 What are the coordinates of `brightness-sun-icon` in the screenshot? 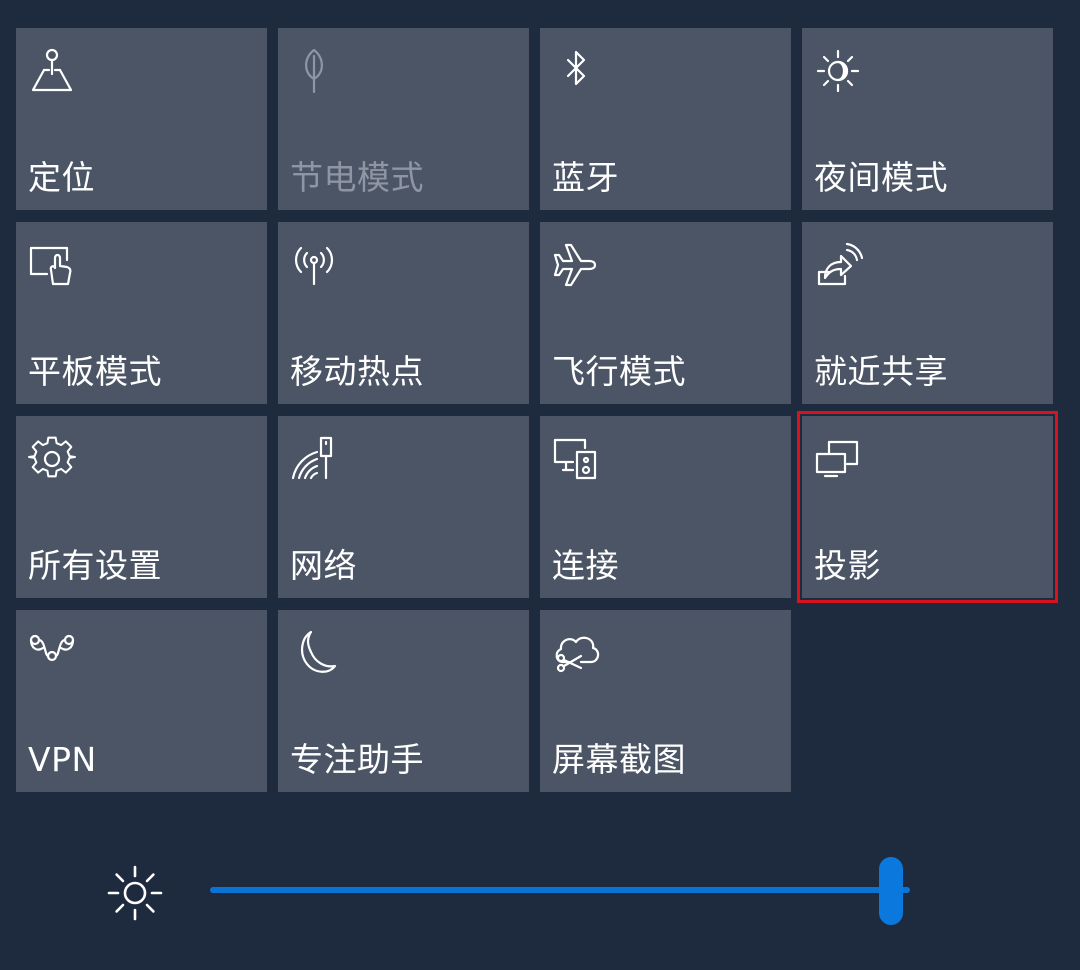 It's located at (135, 893).